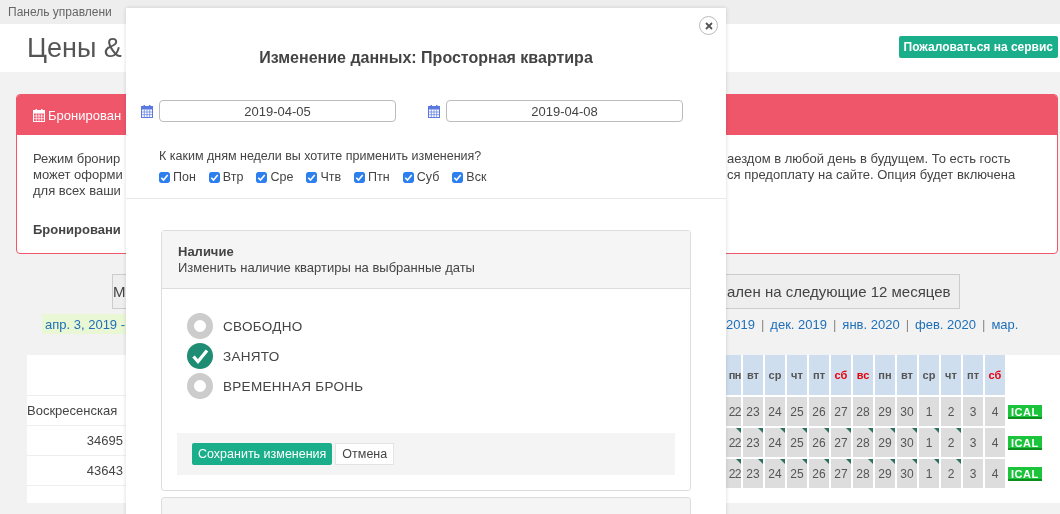 The height and width of the screenshot is (514, 1060). I want to click on section-title: Наличие, so click(206, 251).